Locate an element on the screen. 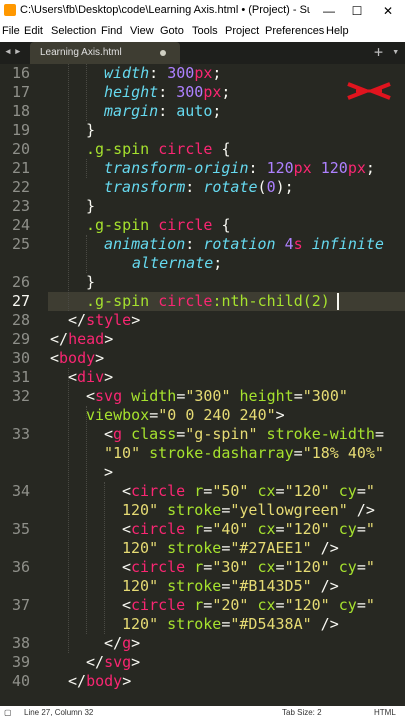 The image size is (405, 720). menu-find: Find is located at coordinates (111, 31).